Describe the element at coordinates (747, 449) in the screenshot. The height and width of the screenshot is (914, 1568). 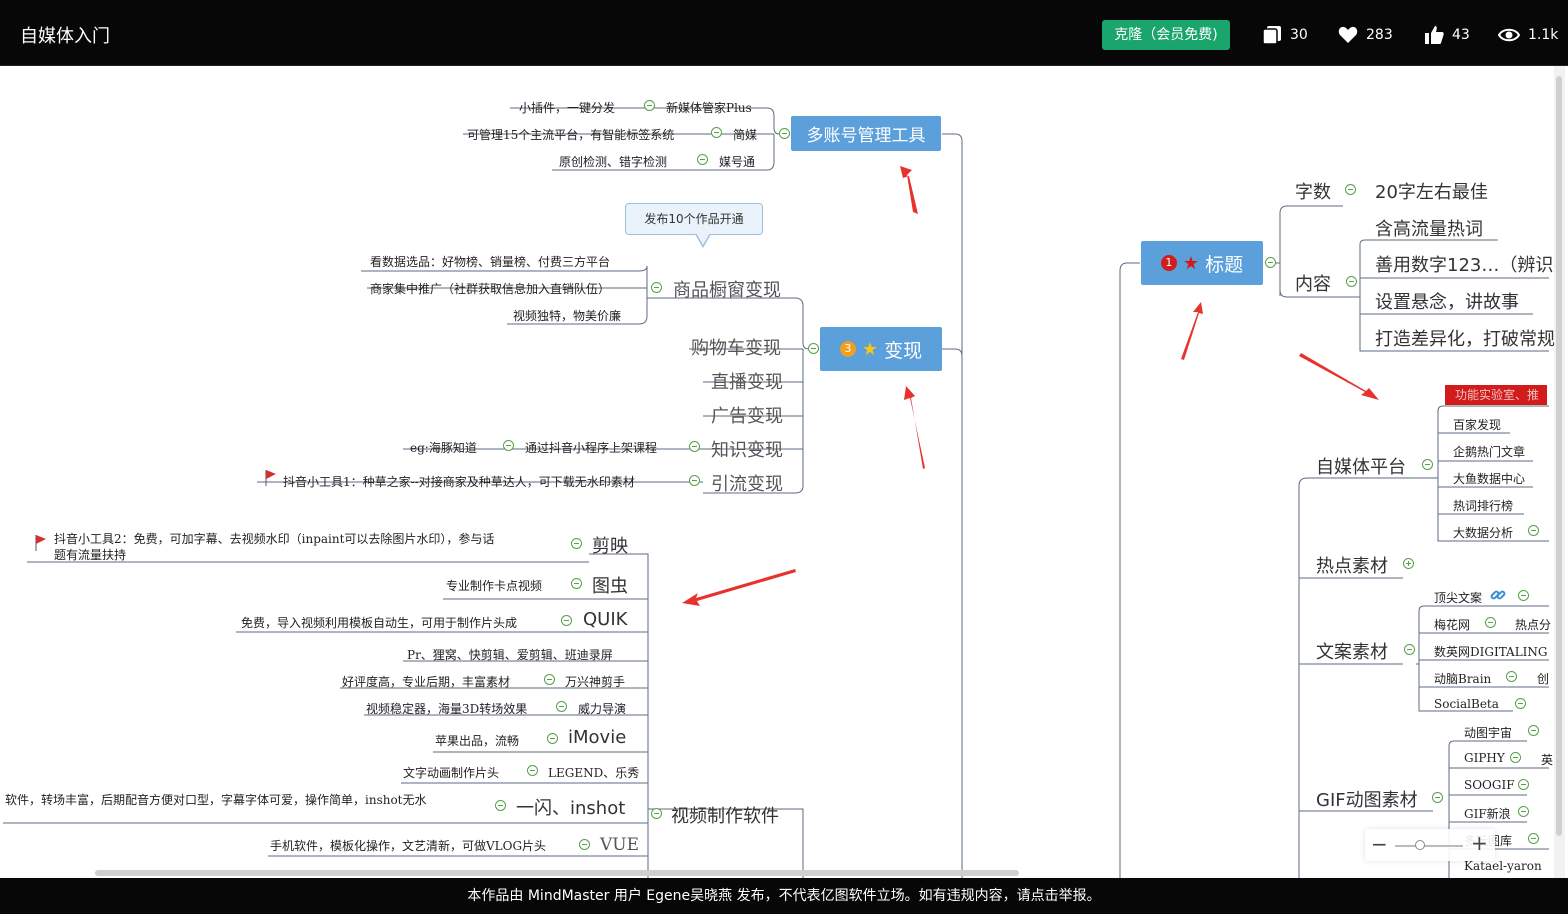
I see `node-knowledge-monetize: 知识变现` at that location.